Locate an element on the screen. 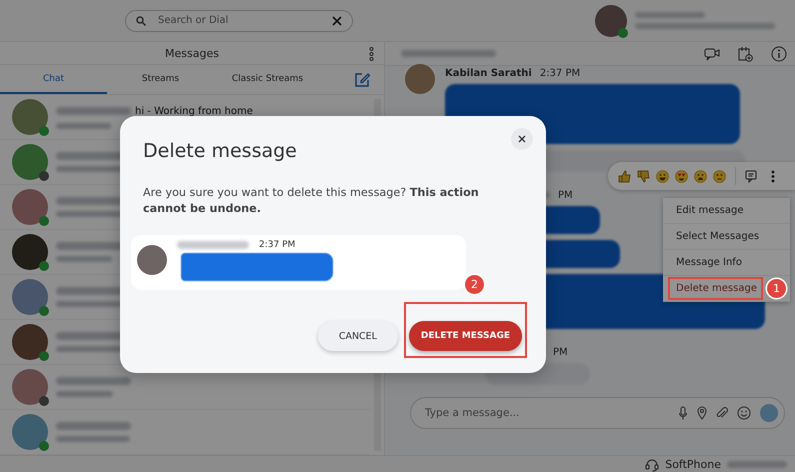  softphone-label: SoftPhone is located at coordinates (693, 464).